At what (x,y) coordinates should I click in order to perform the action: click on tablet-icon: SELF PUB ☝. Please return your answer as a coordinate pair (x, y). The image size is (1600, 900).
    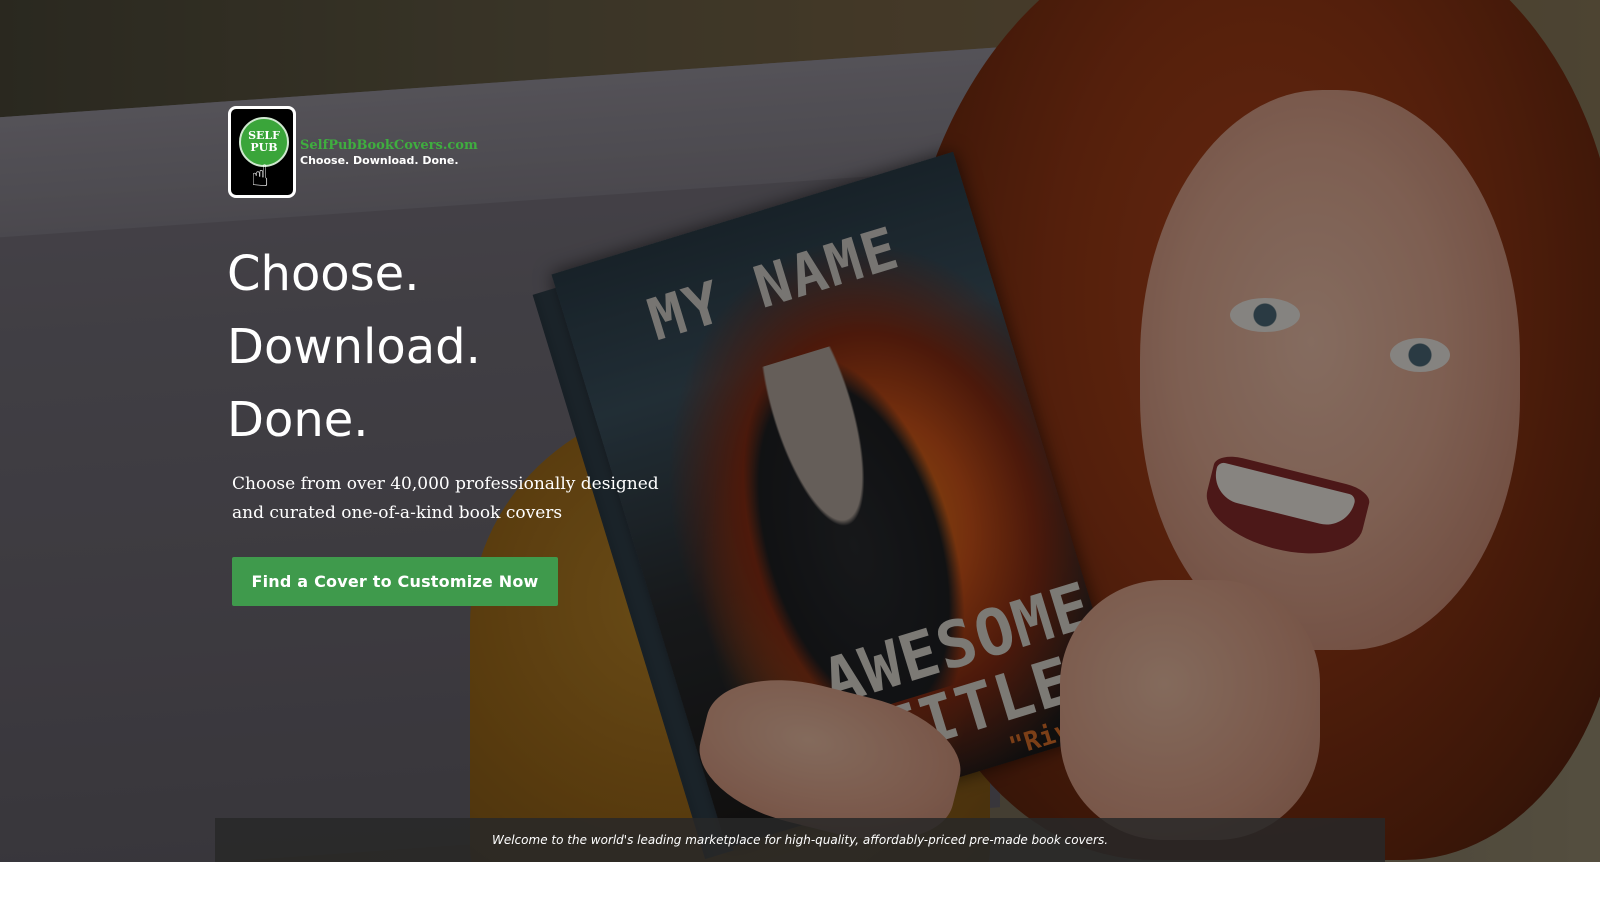
    Looking at the image, I should click on (262, 152).